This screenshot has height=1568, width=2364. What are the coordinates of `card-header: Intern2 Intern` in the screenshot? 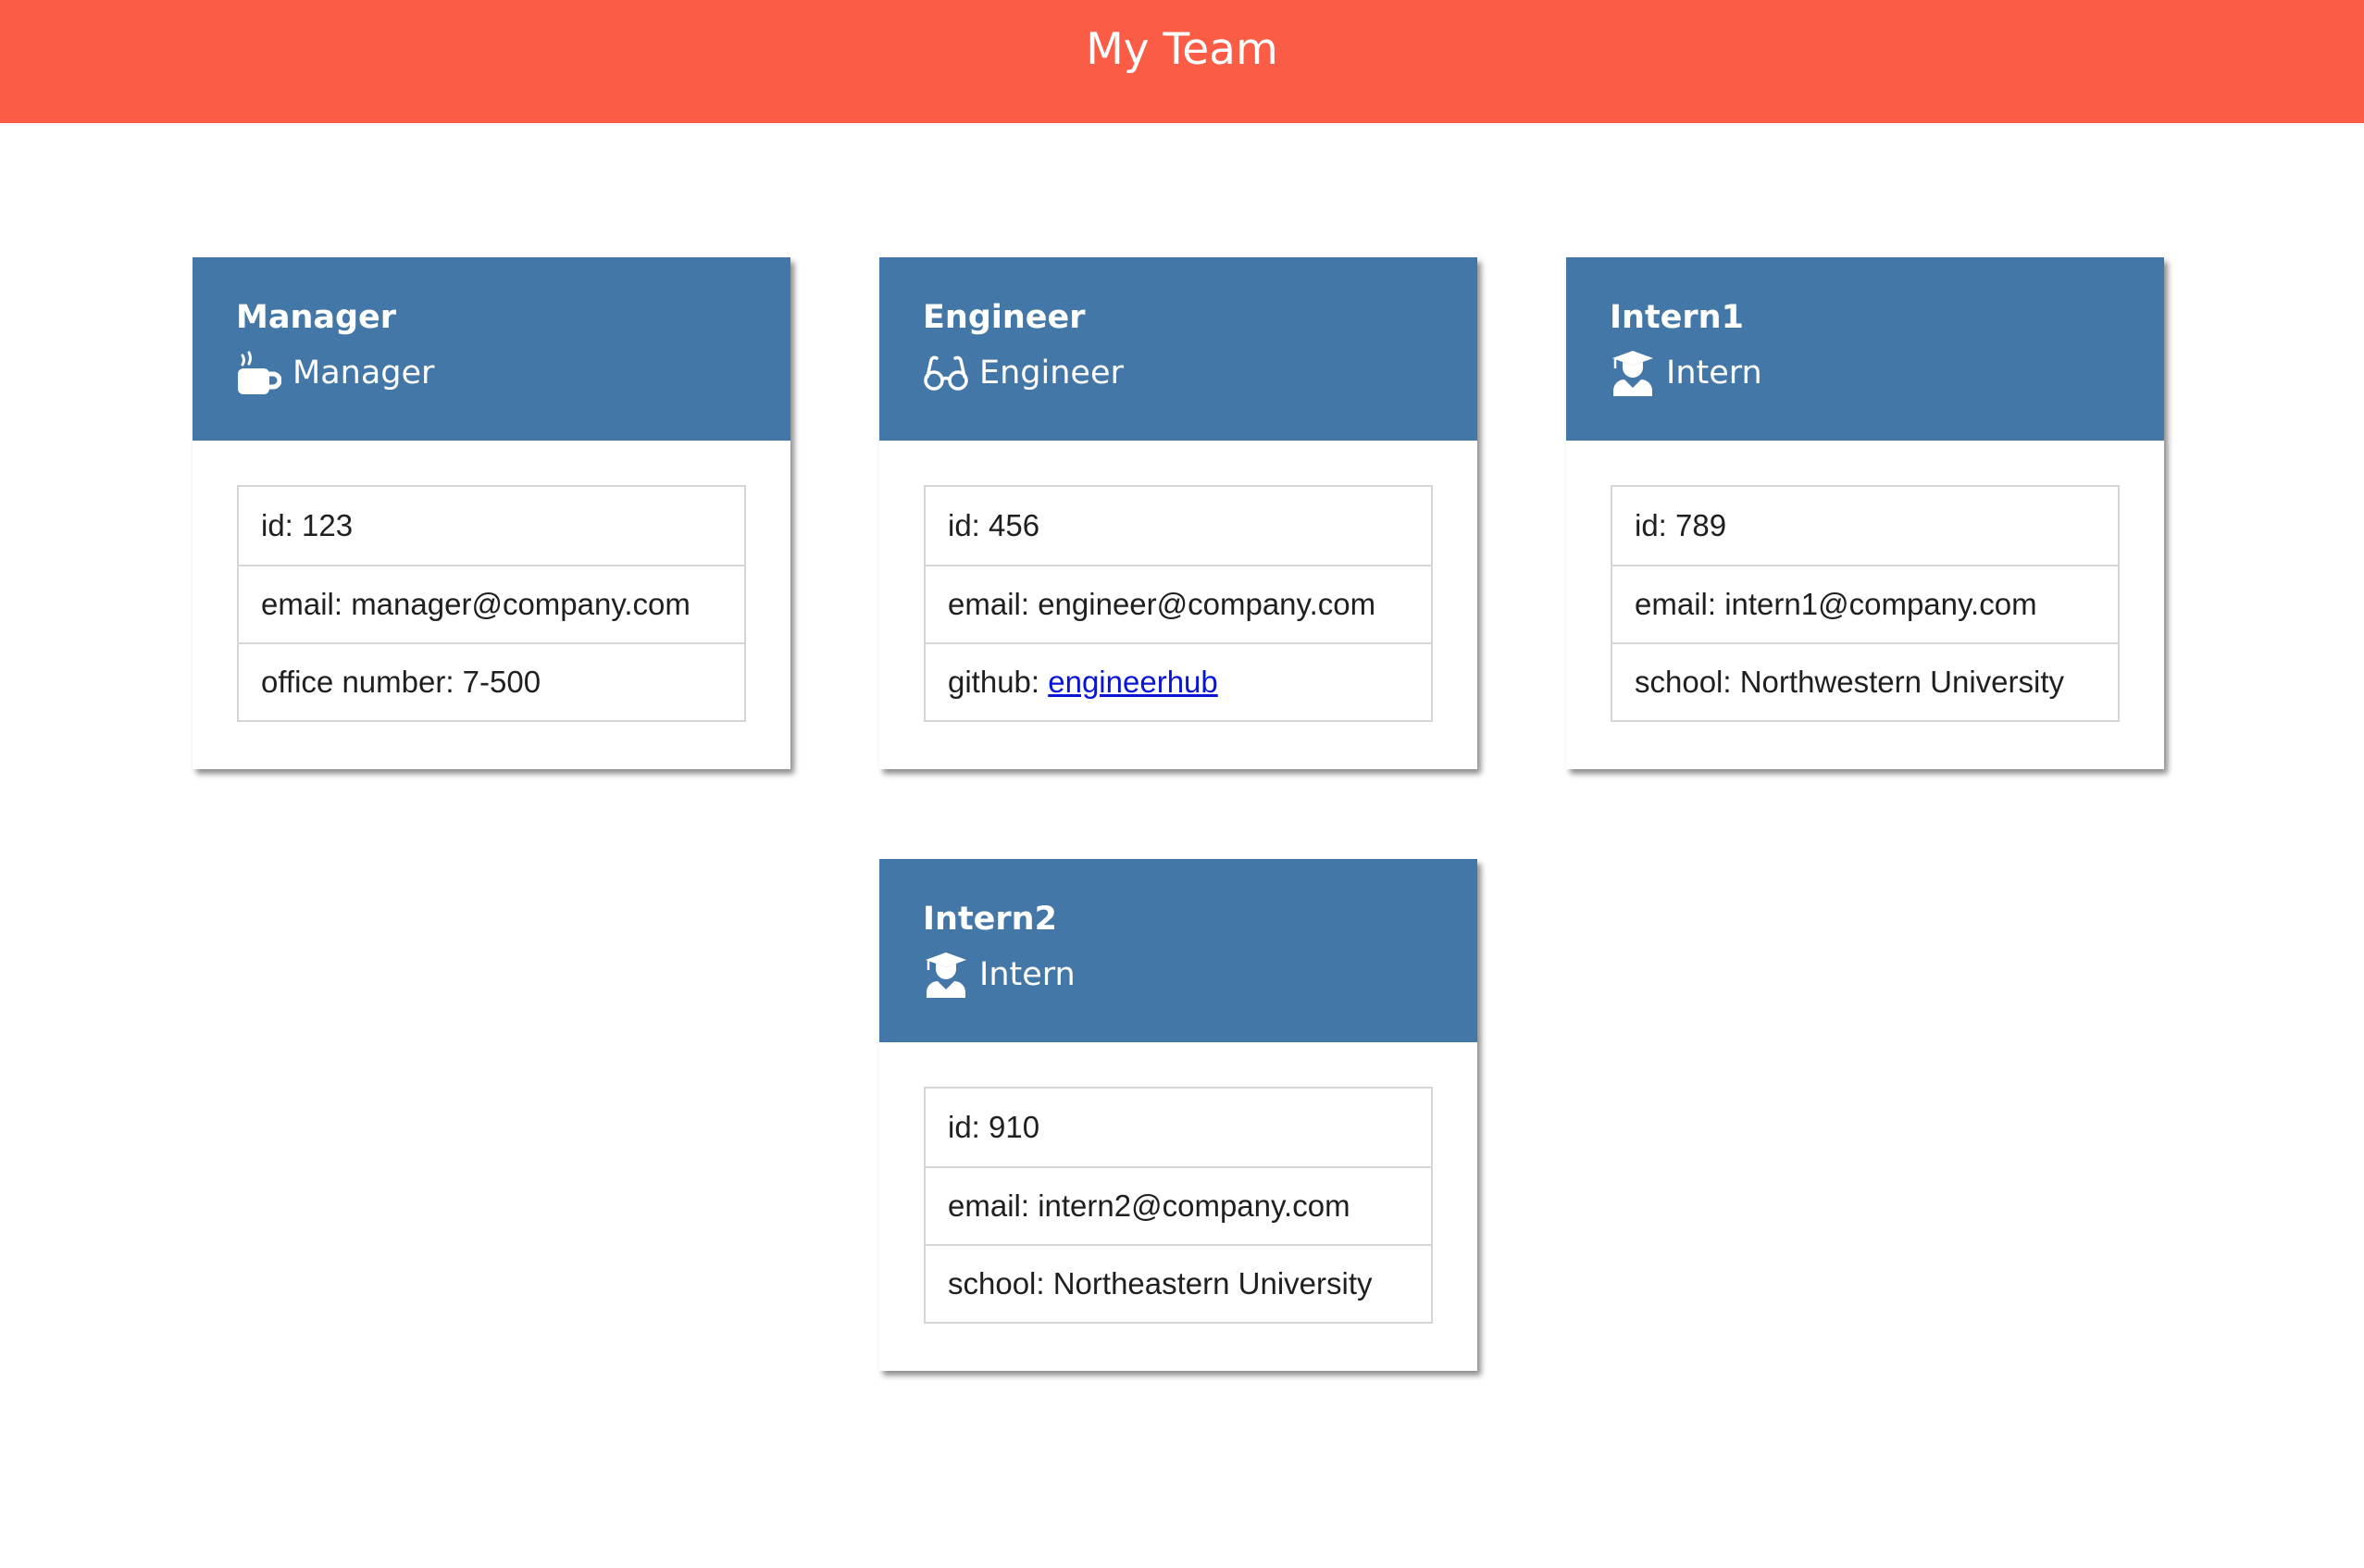 It's located at (1178, 950).